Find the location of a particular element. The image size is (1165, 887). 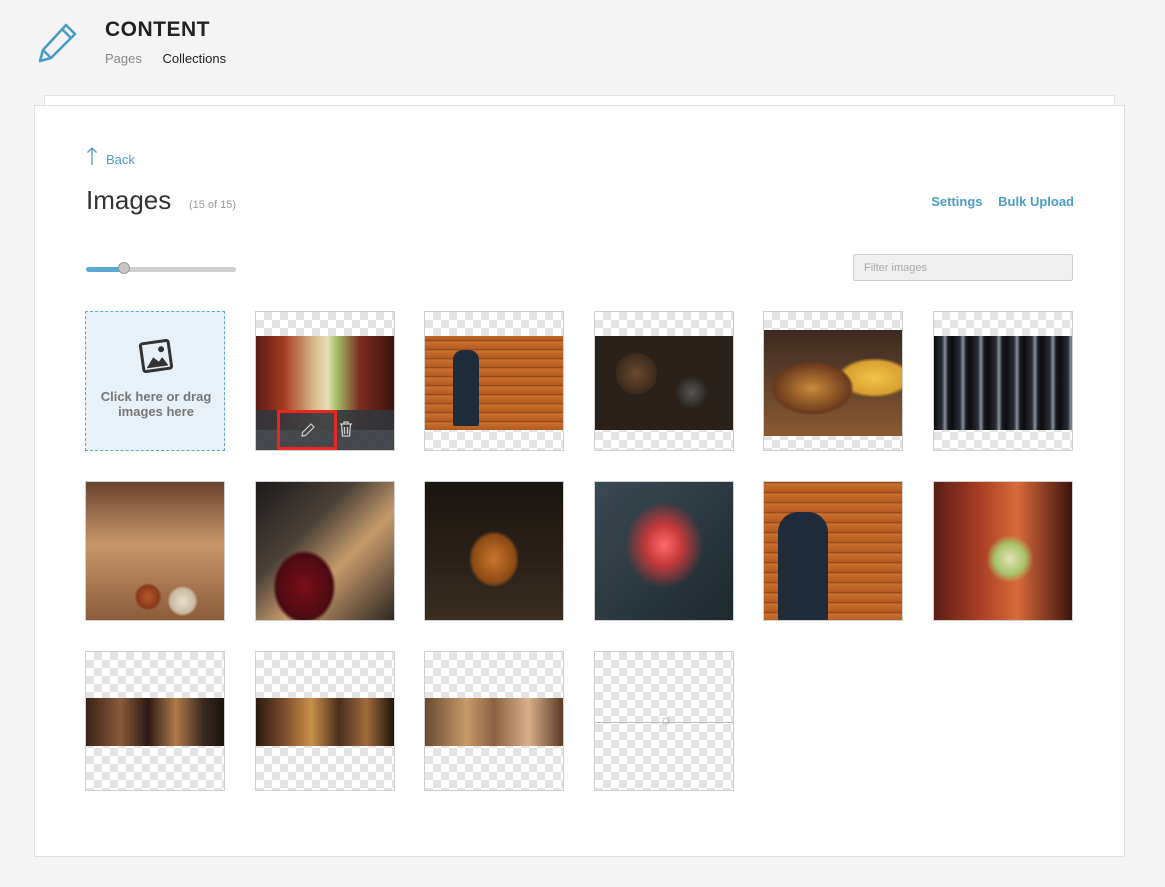

image-thumb-restaurant is located at coordinates (325, 721).